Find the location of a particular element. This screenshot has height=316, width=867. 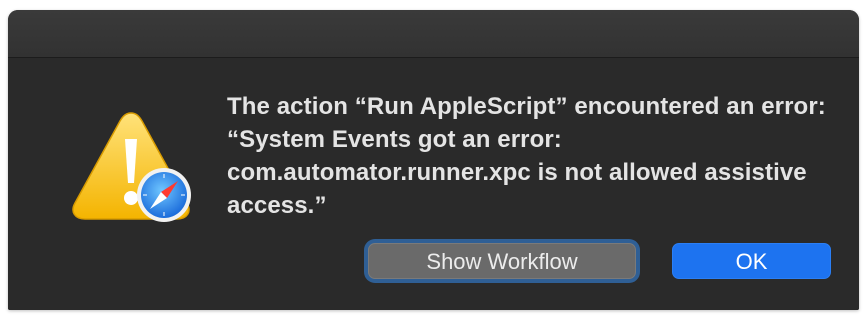

ok-button: OK is located at coordinates (751, 261).